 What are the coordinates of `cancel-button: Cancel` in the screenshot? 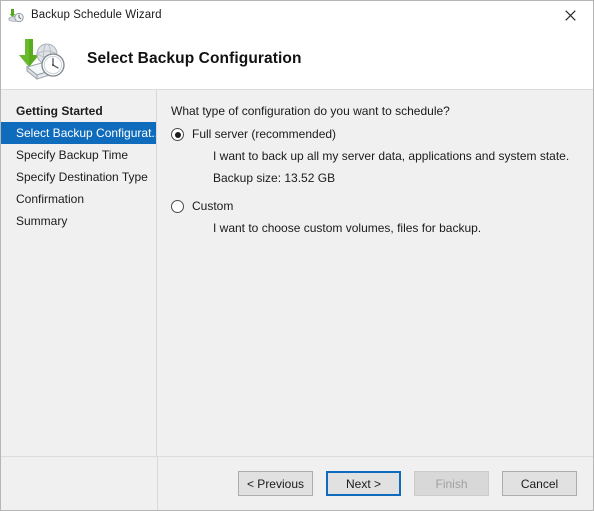 It's located at (539, 483).